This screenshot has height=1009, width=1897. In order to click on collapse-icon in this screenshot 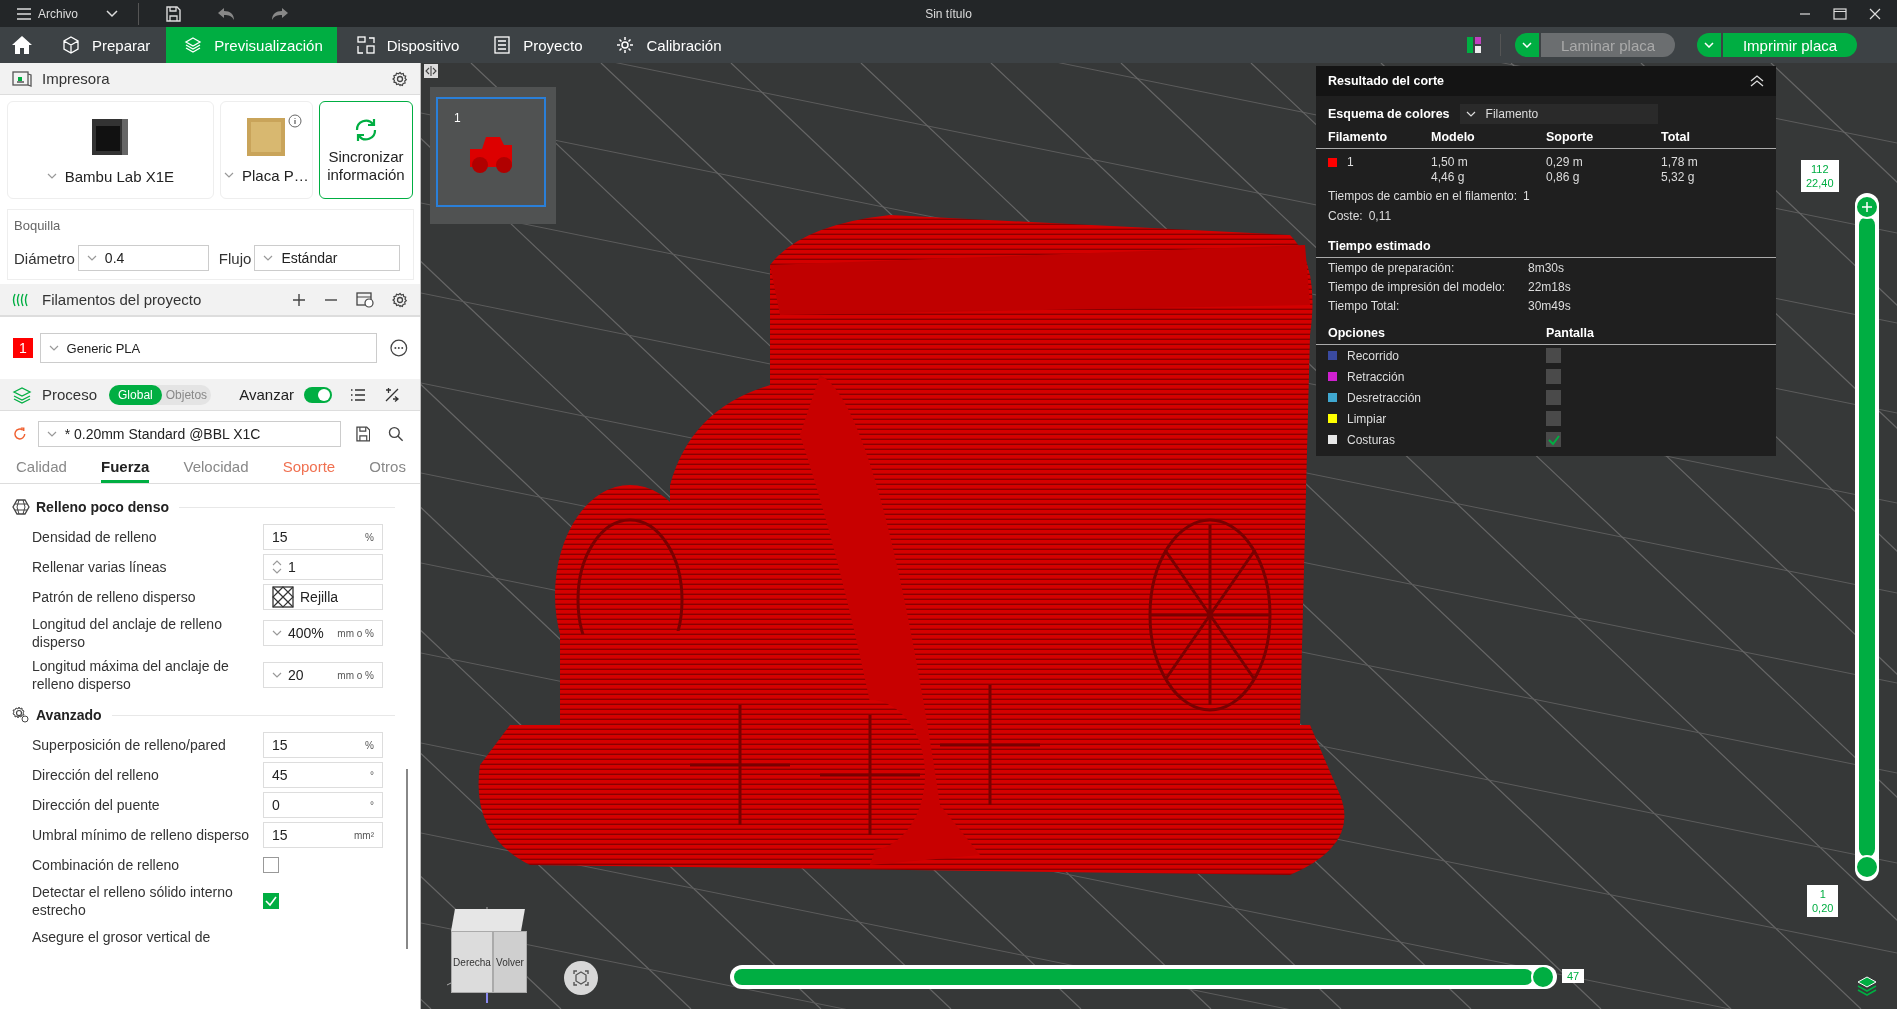, I will do `click(1757, 81)`.